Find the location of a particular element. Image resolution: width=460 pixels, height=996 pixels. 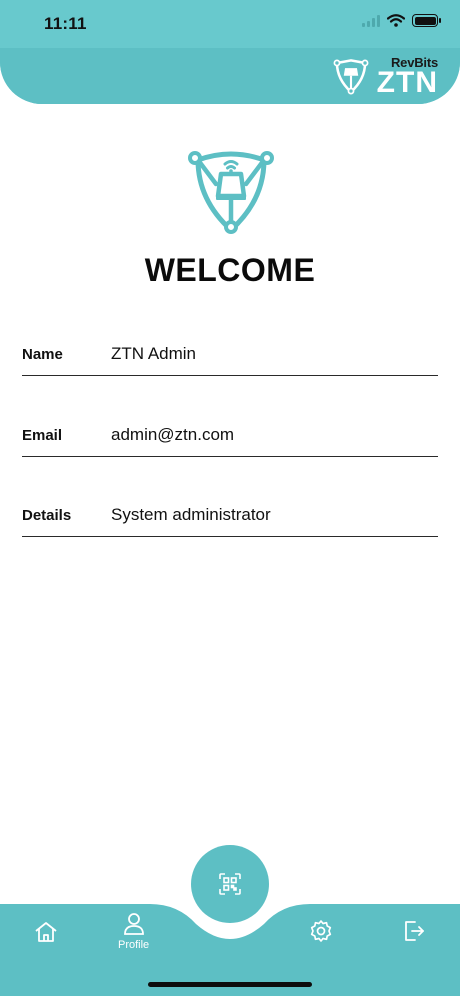

qr-scan-icon is located at coordinates (230, 884).